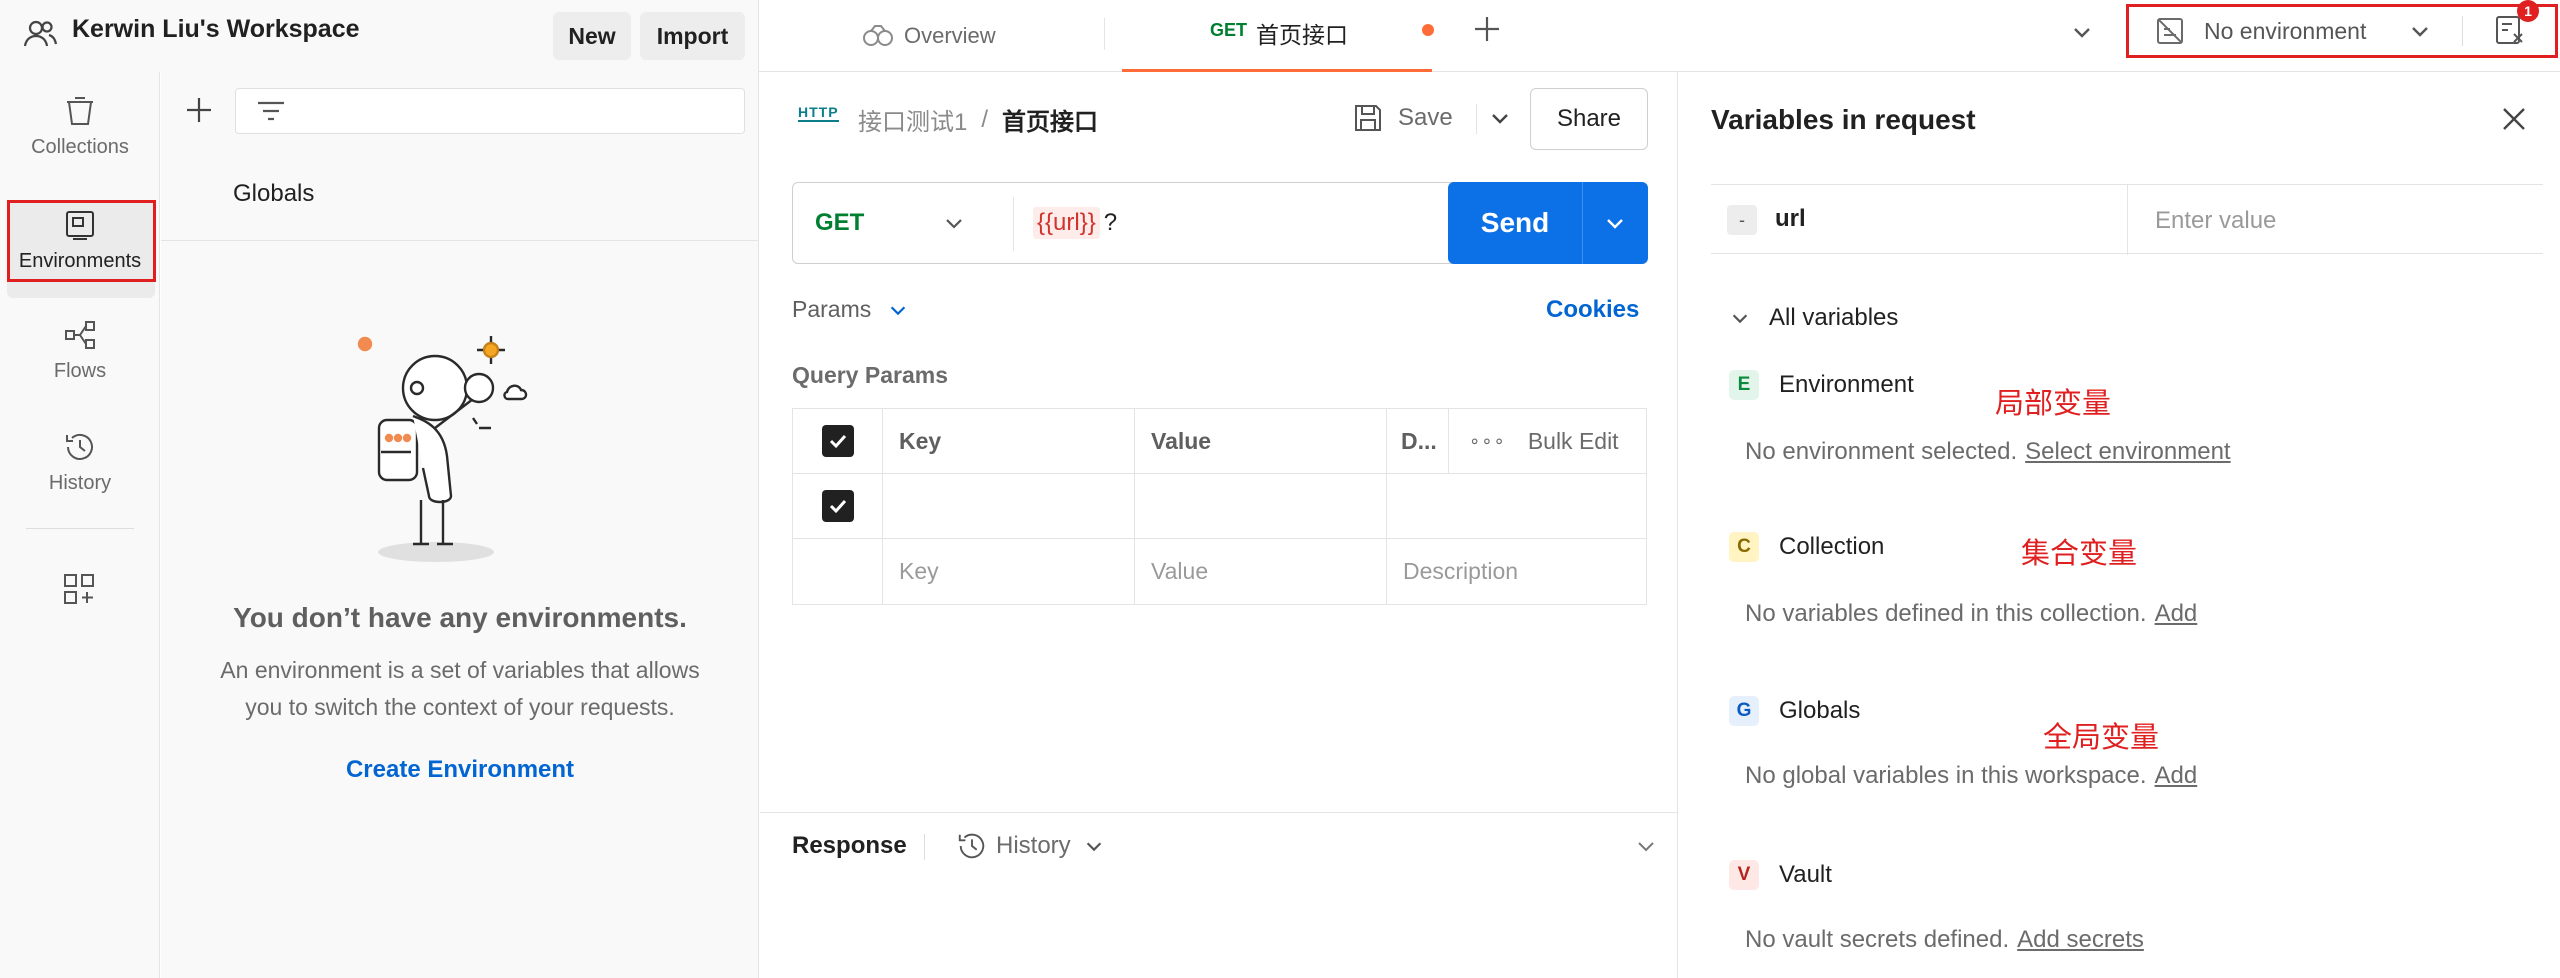 The height and width of the screenshot is (978, 2560). Describe the element at coordinates (1500, 118) in the screenshot. I see `save-options-icon` at that location.